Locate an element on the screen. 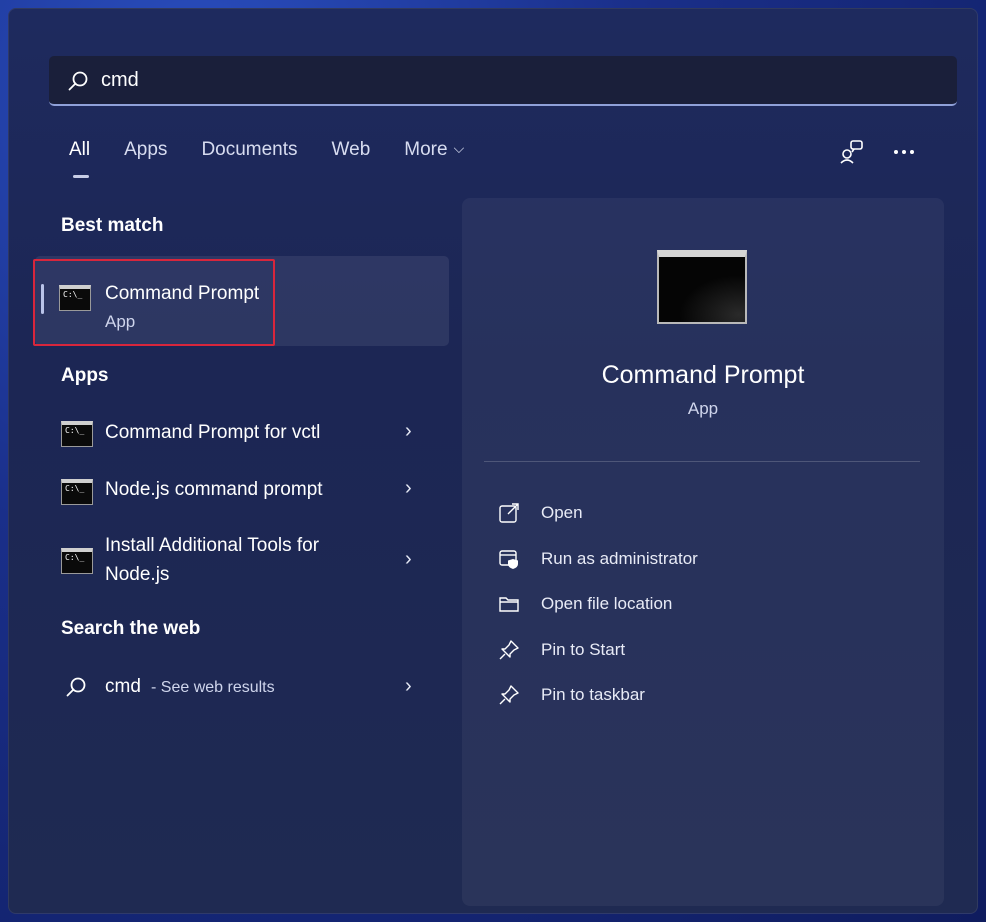 This screenshot has height=922, width=986. tab-all: All is located at coordinates (79, 159).